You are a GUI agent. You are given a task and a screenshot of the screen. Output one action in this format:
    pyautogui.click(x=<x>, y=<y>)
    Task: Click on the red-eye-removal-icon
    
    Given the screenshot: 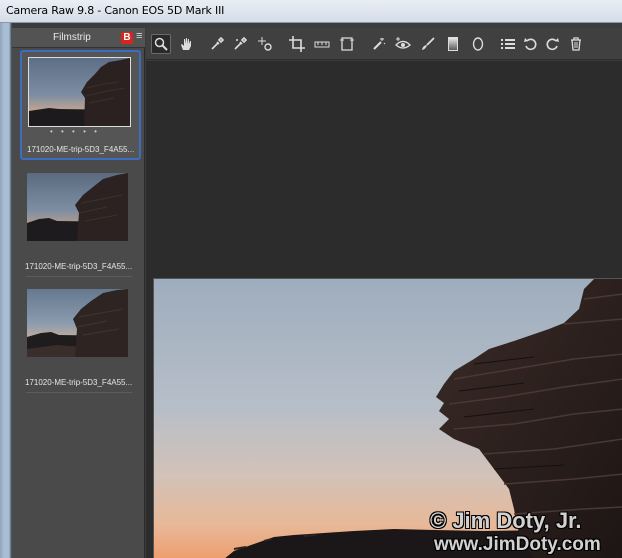 What is the action you would take?
    pyautogui.click(x=403, y=44)
    